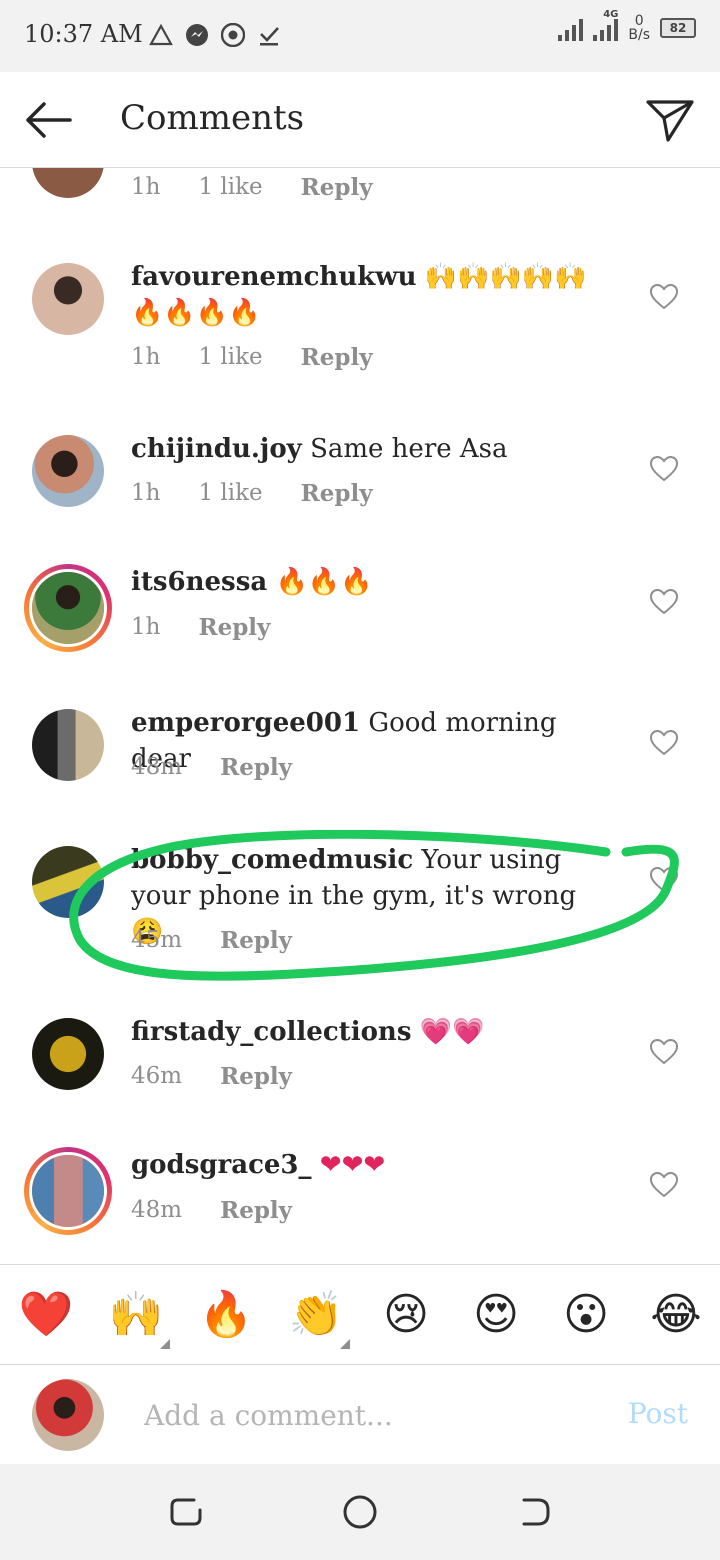 The image size is (720, 1560). What do you see at coordinates (272, 860) in the screenshot?
I see `comment-username: bobby_comedmusic` at bounding box center [272, 860].